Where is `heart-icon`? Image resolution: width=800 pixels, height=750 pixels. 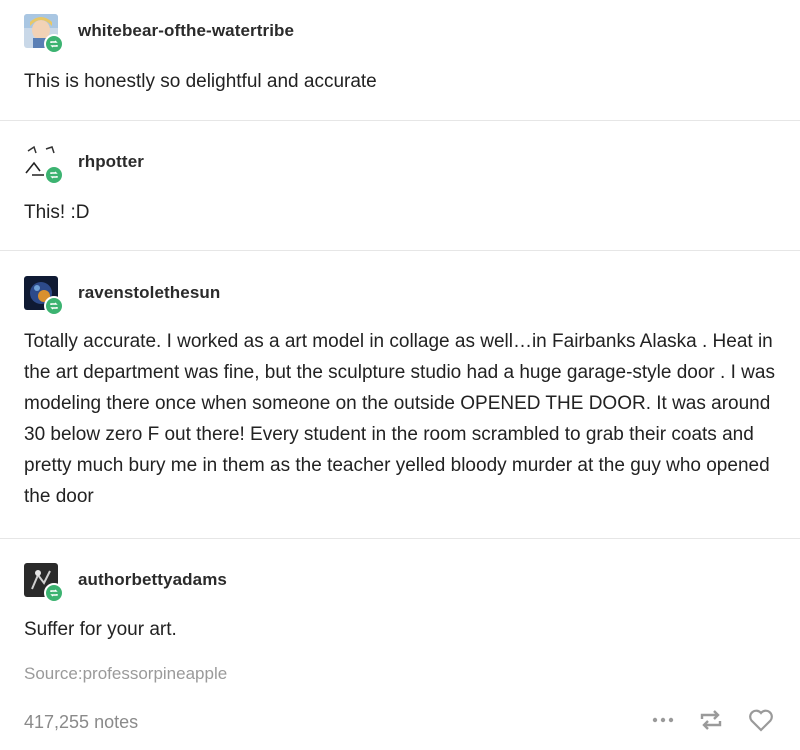
heart-icon is located at coordinates (761, 720).